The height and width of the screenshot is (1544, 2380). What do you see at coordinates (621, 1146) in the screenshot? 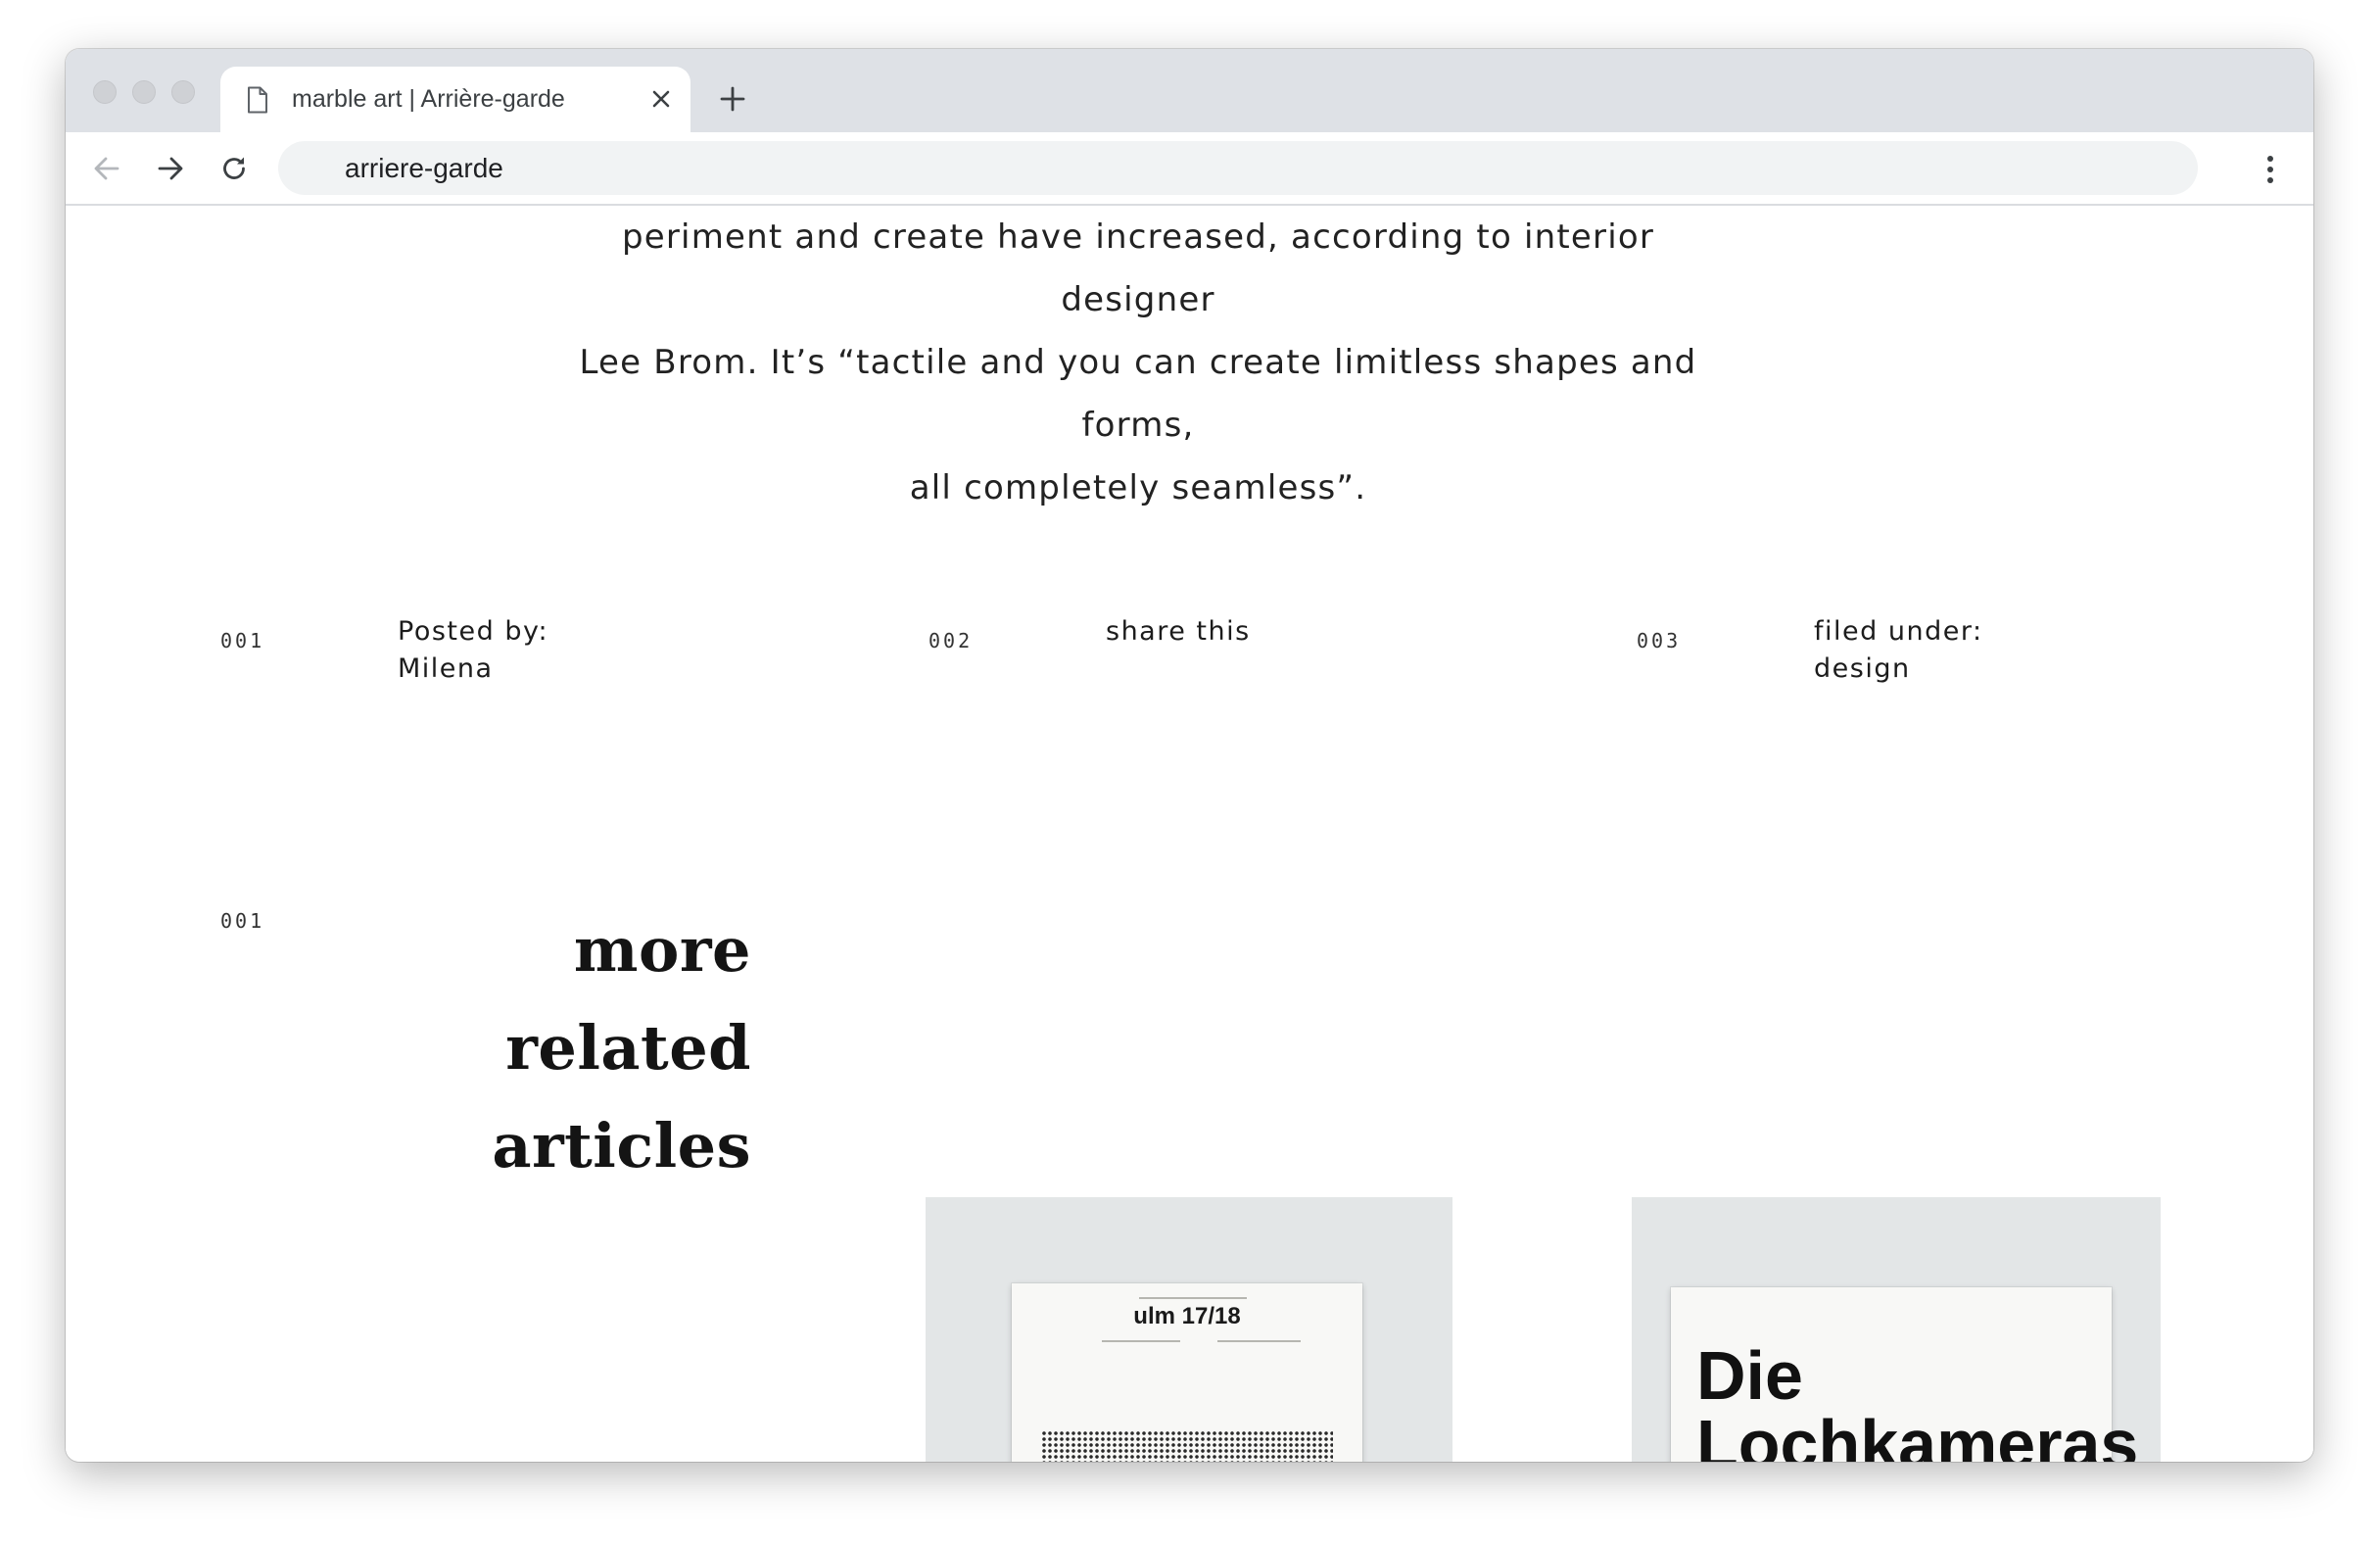
I see `heading-line: articles` at bounding box center [621, 1146].